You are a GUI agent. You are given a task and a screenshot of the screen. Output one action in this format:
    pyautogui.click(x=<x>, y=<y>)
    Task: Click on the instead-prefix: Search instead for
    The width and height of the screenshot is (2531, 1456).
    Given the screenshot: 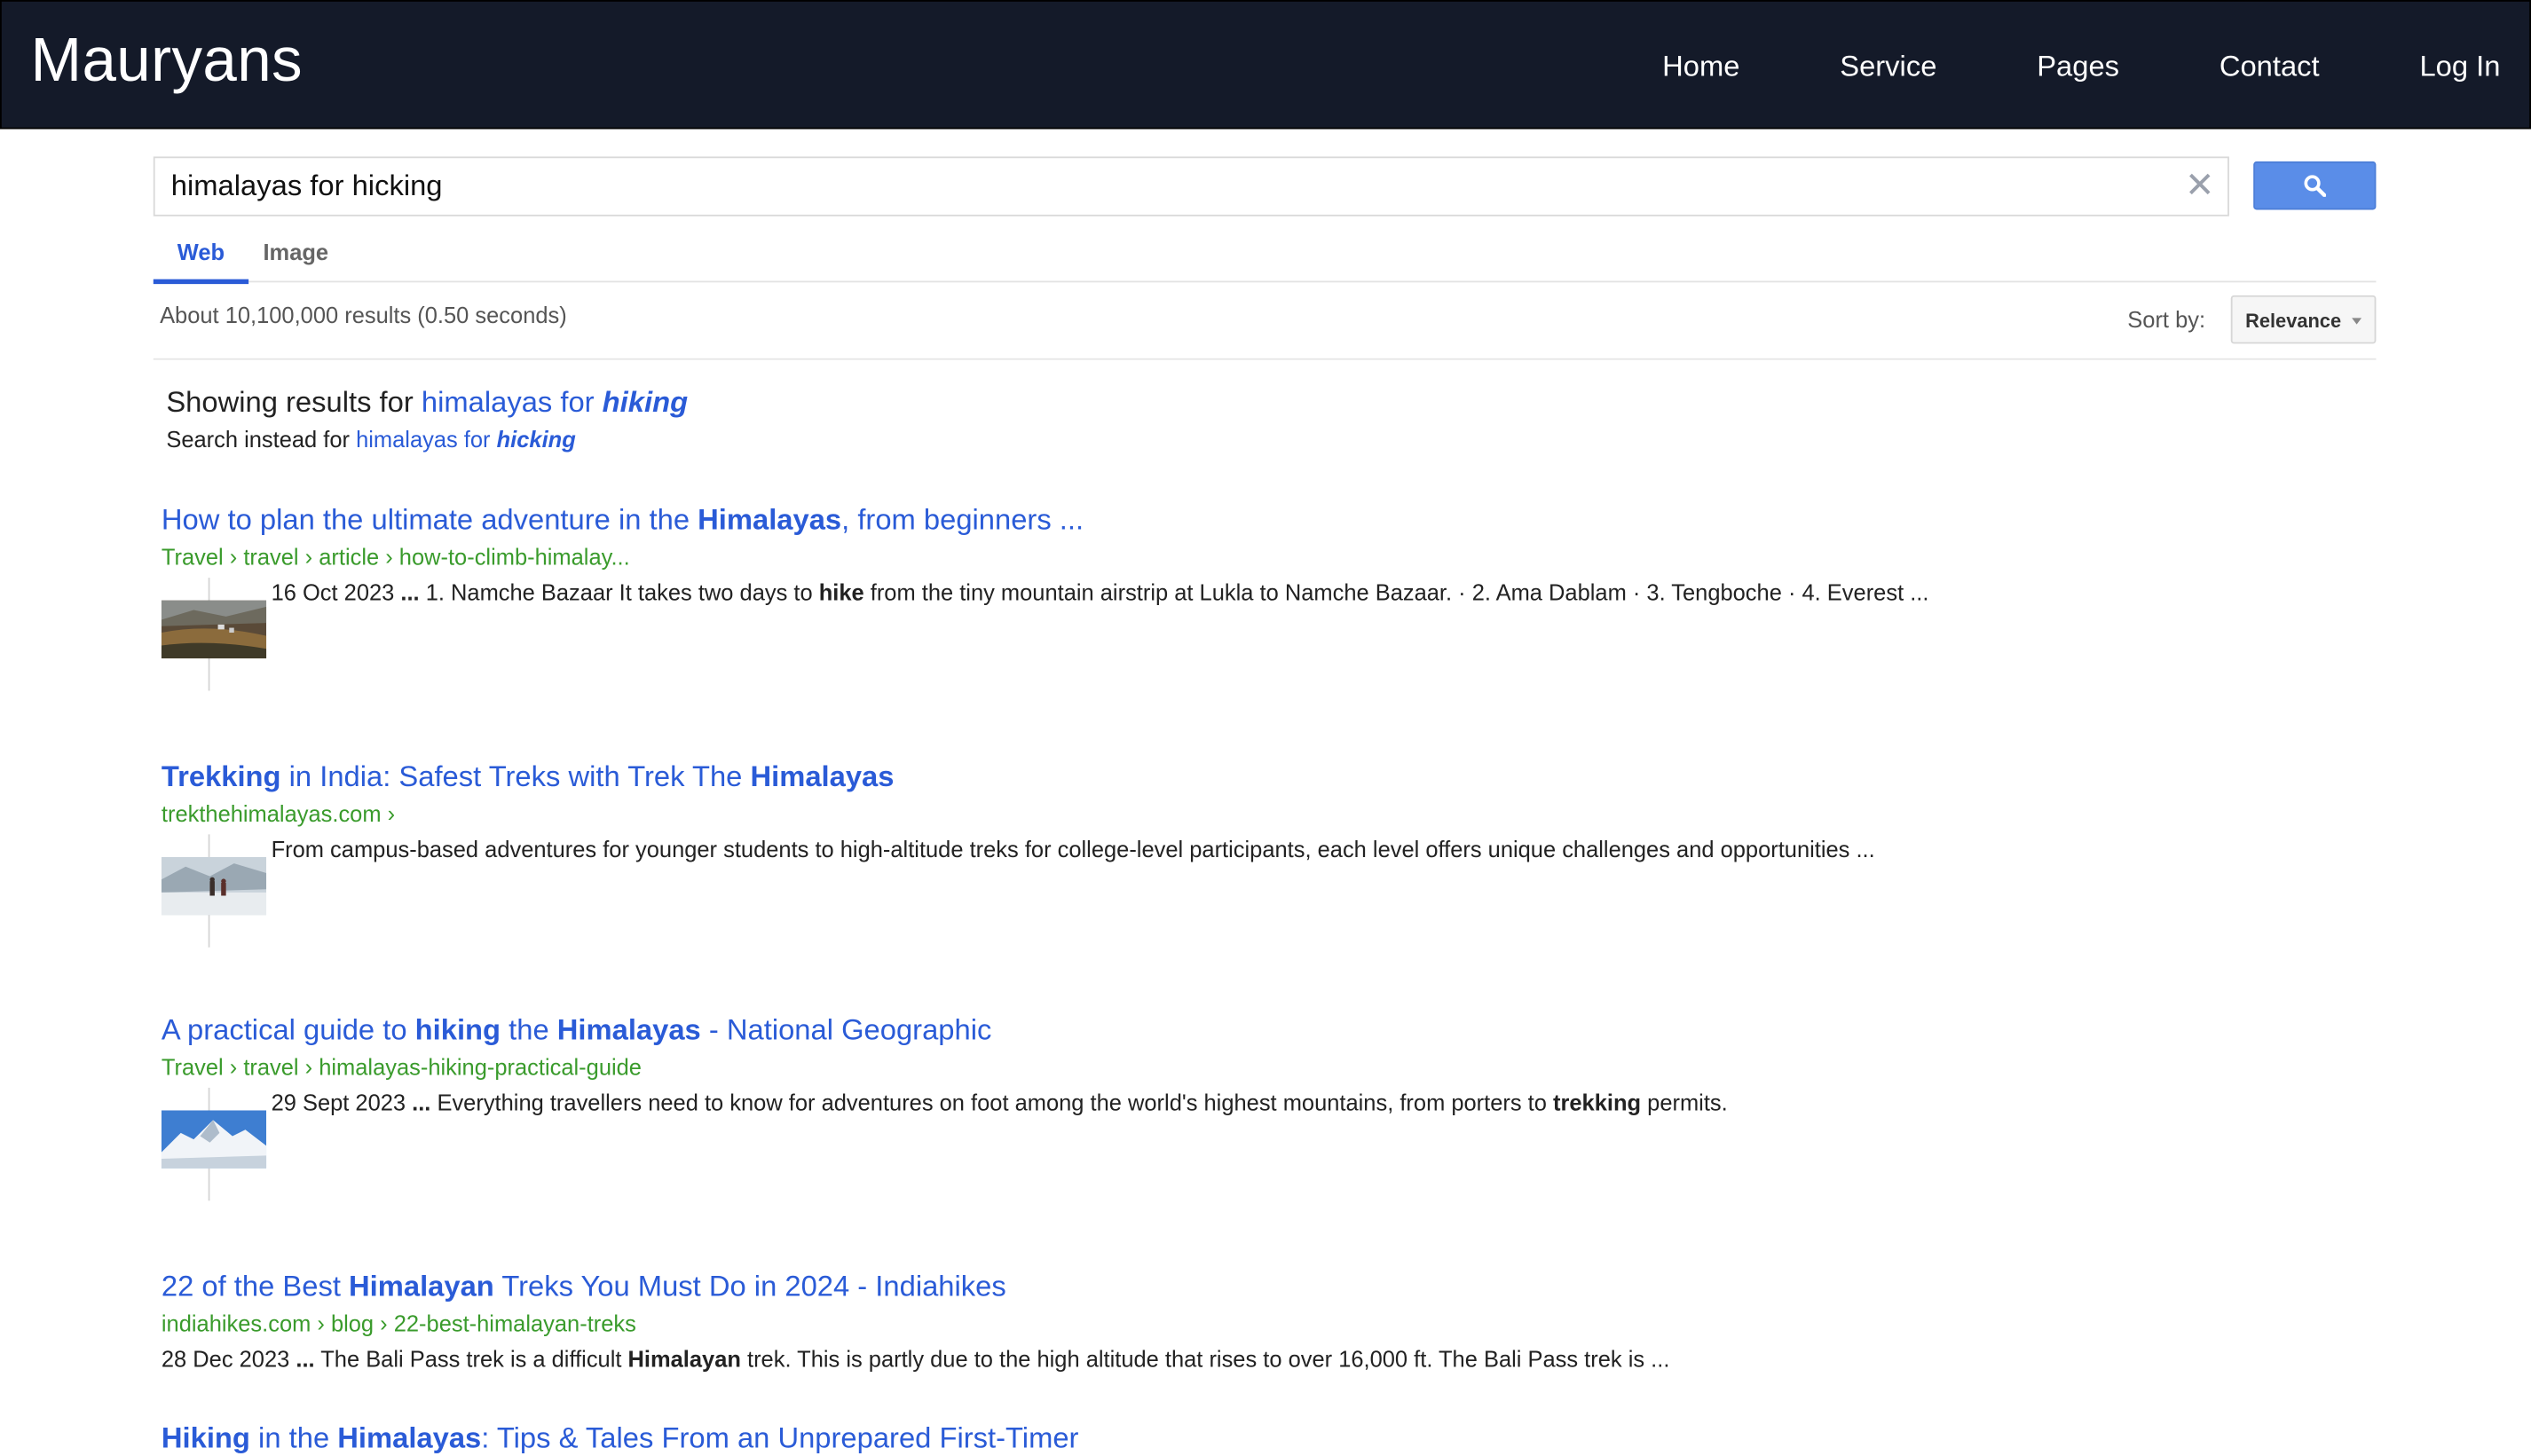 What is the action you would take?
    pyautogui.click(x=261, y=439)
    